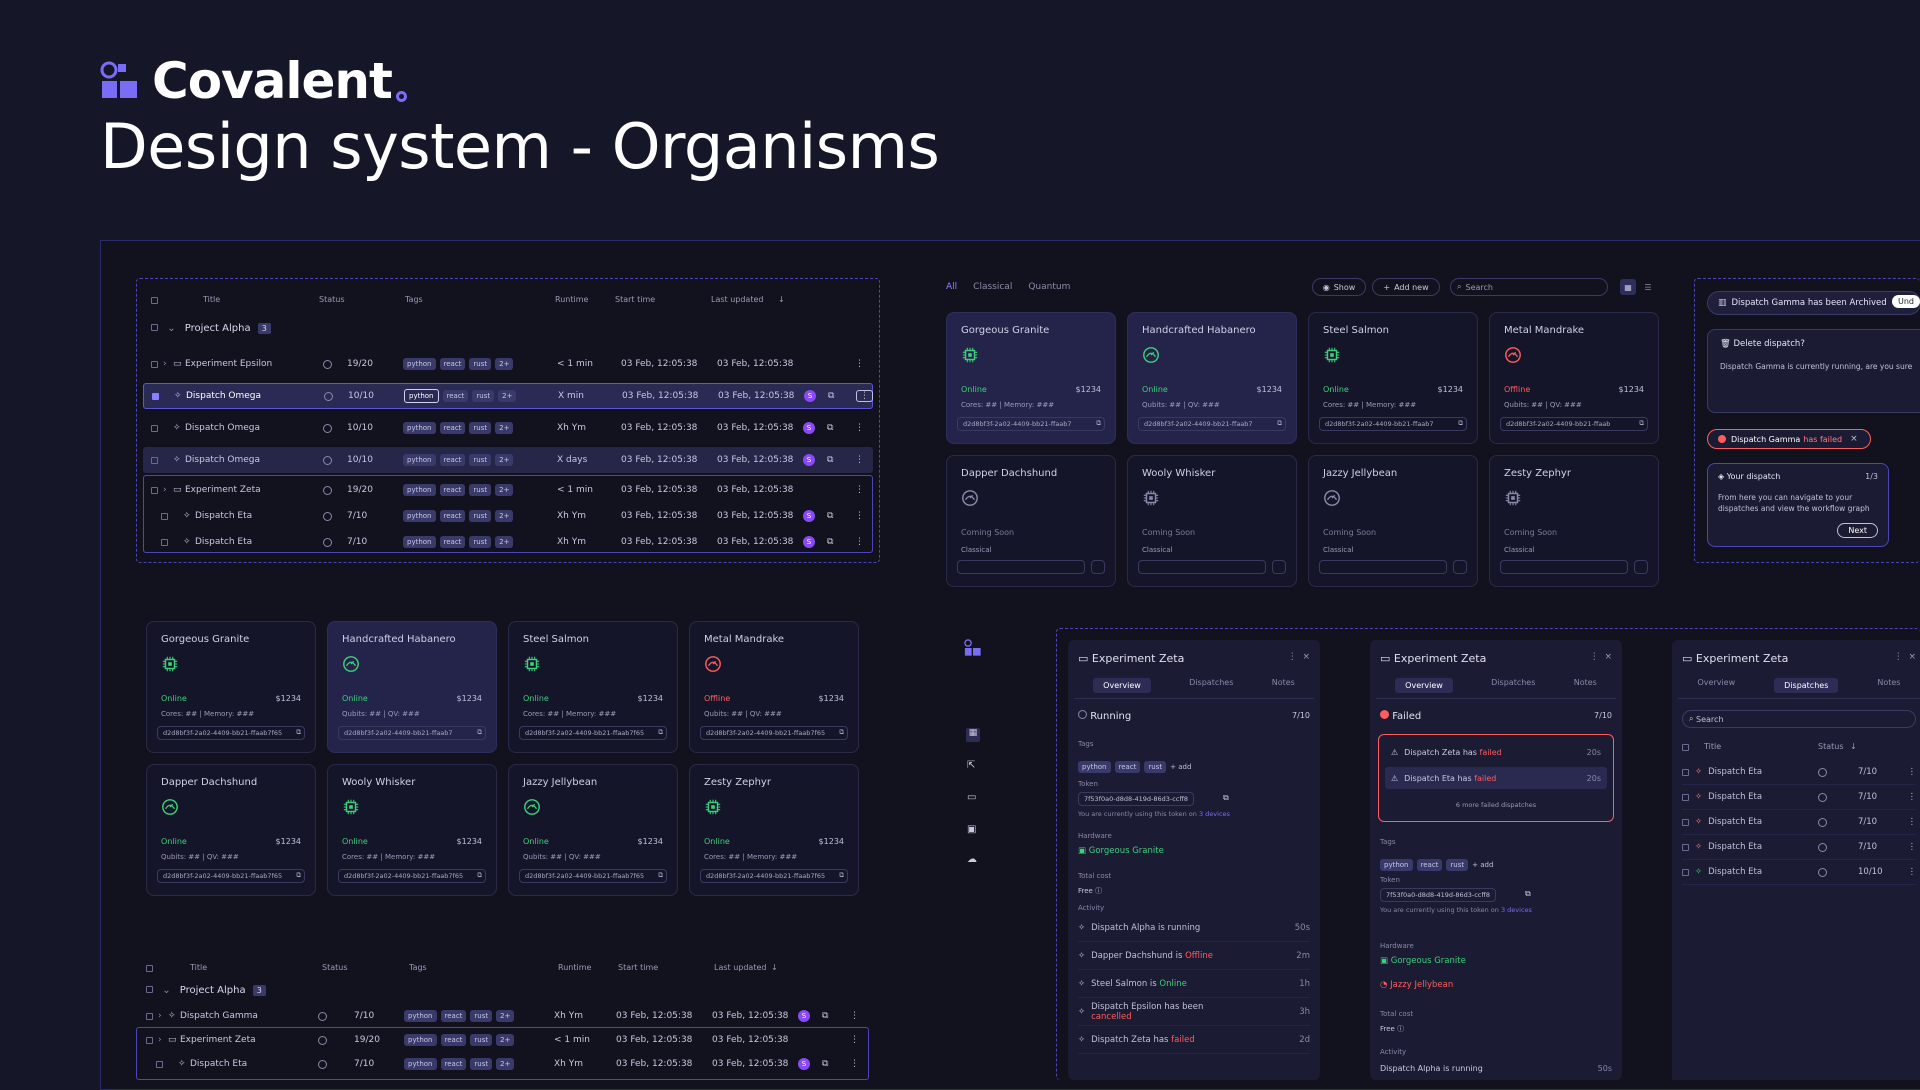  What do you see at coordinates (951, 287) in the screenshot?
I see `filter-all-tab: All` at bounding box center [951, 287].